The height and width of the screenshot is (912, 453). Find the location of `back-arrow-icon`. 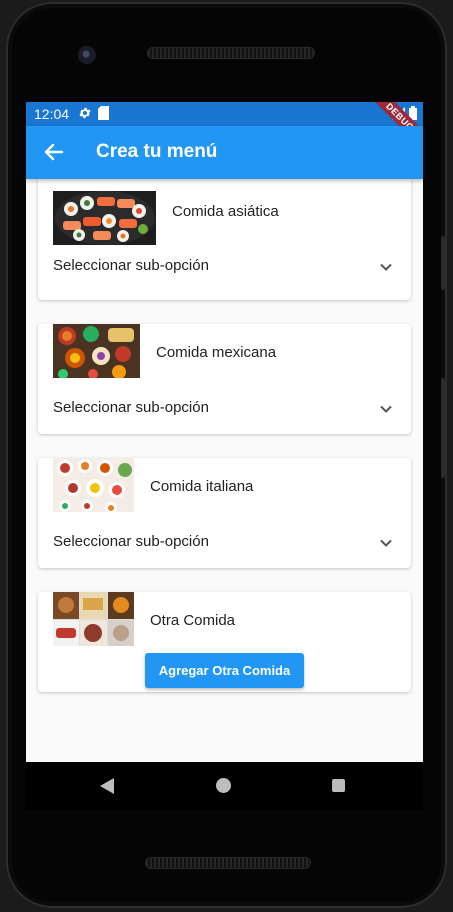

back-arrow-icon is located at coordinates (54, 152).